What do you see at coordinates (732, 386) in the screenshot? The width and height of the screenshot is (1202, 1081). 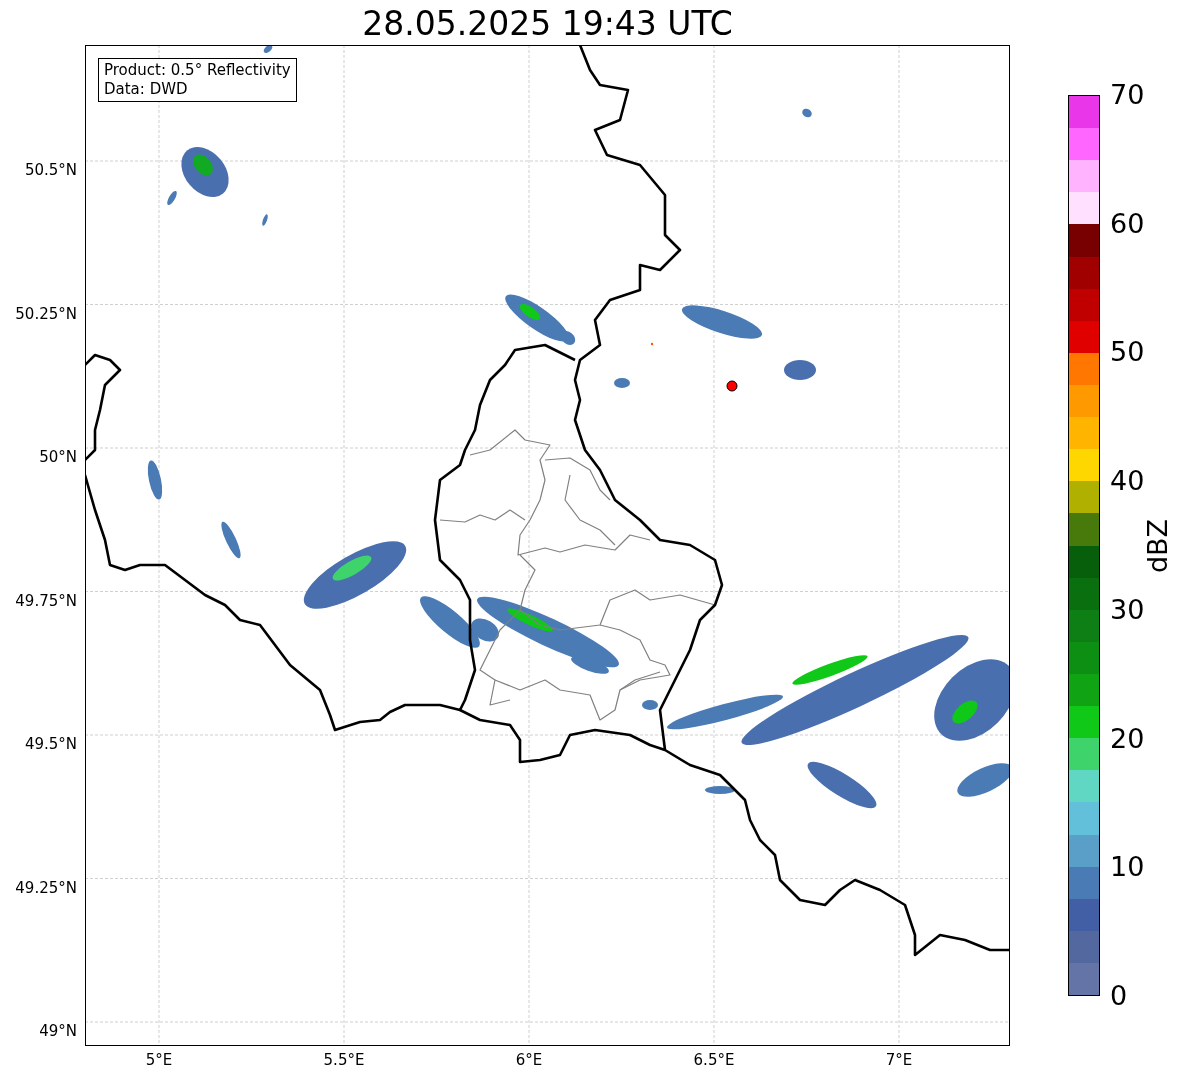 I see `radar-site-marker` at bounding box center [732, 386].